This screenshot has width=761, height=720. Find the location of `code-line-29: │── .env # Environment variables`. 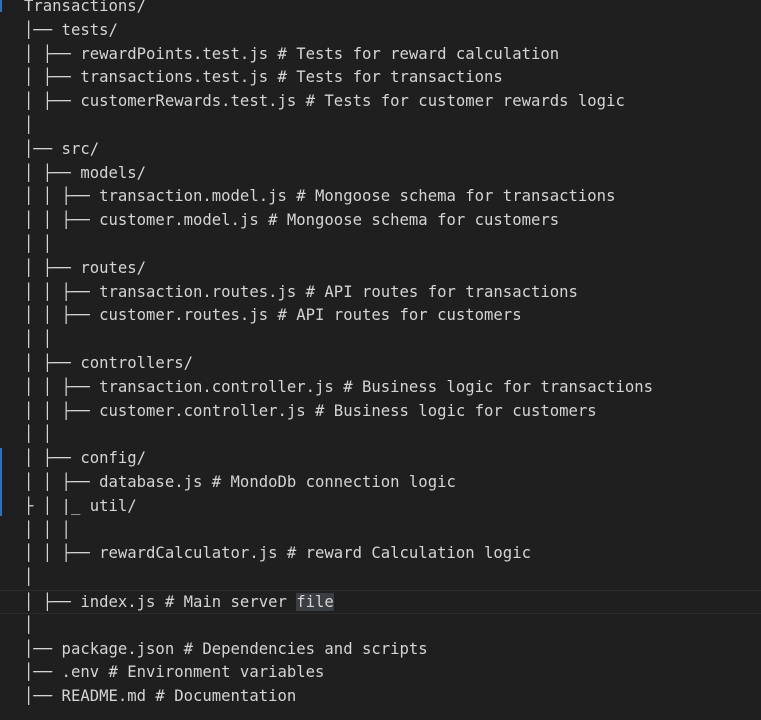

code-line-29: │── .env # Environment variables is located at coordinates (174, 672).